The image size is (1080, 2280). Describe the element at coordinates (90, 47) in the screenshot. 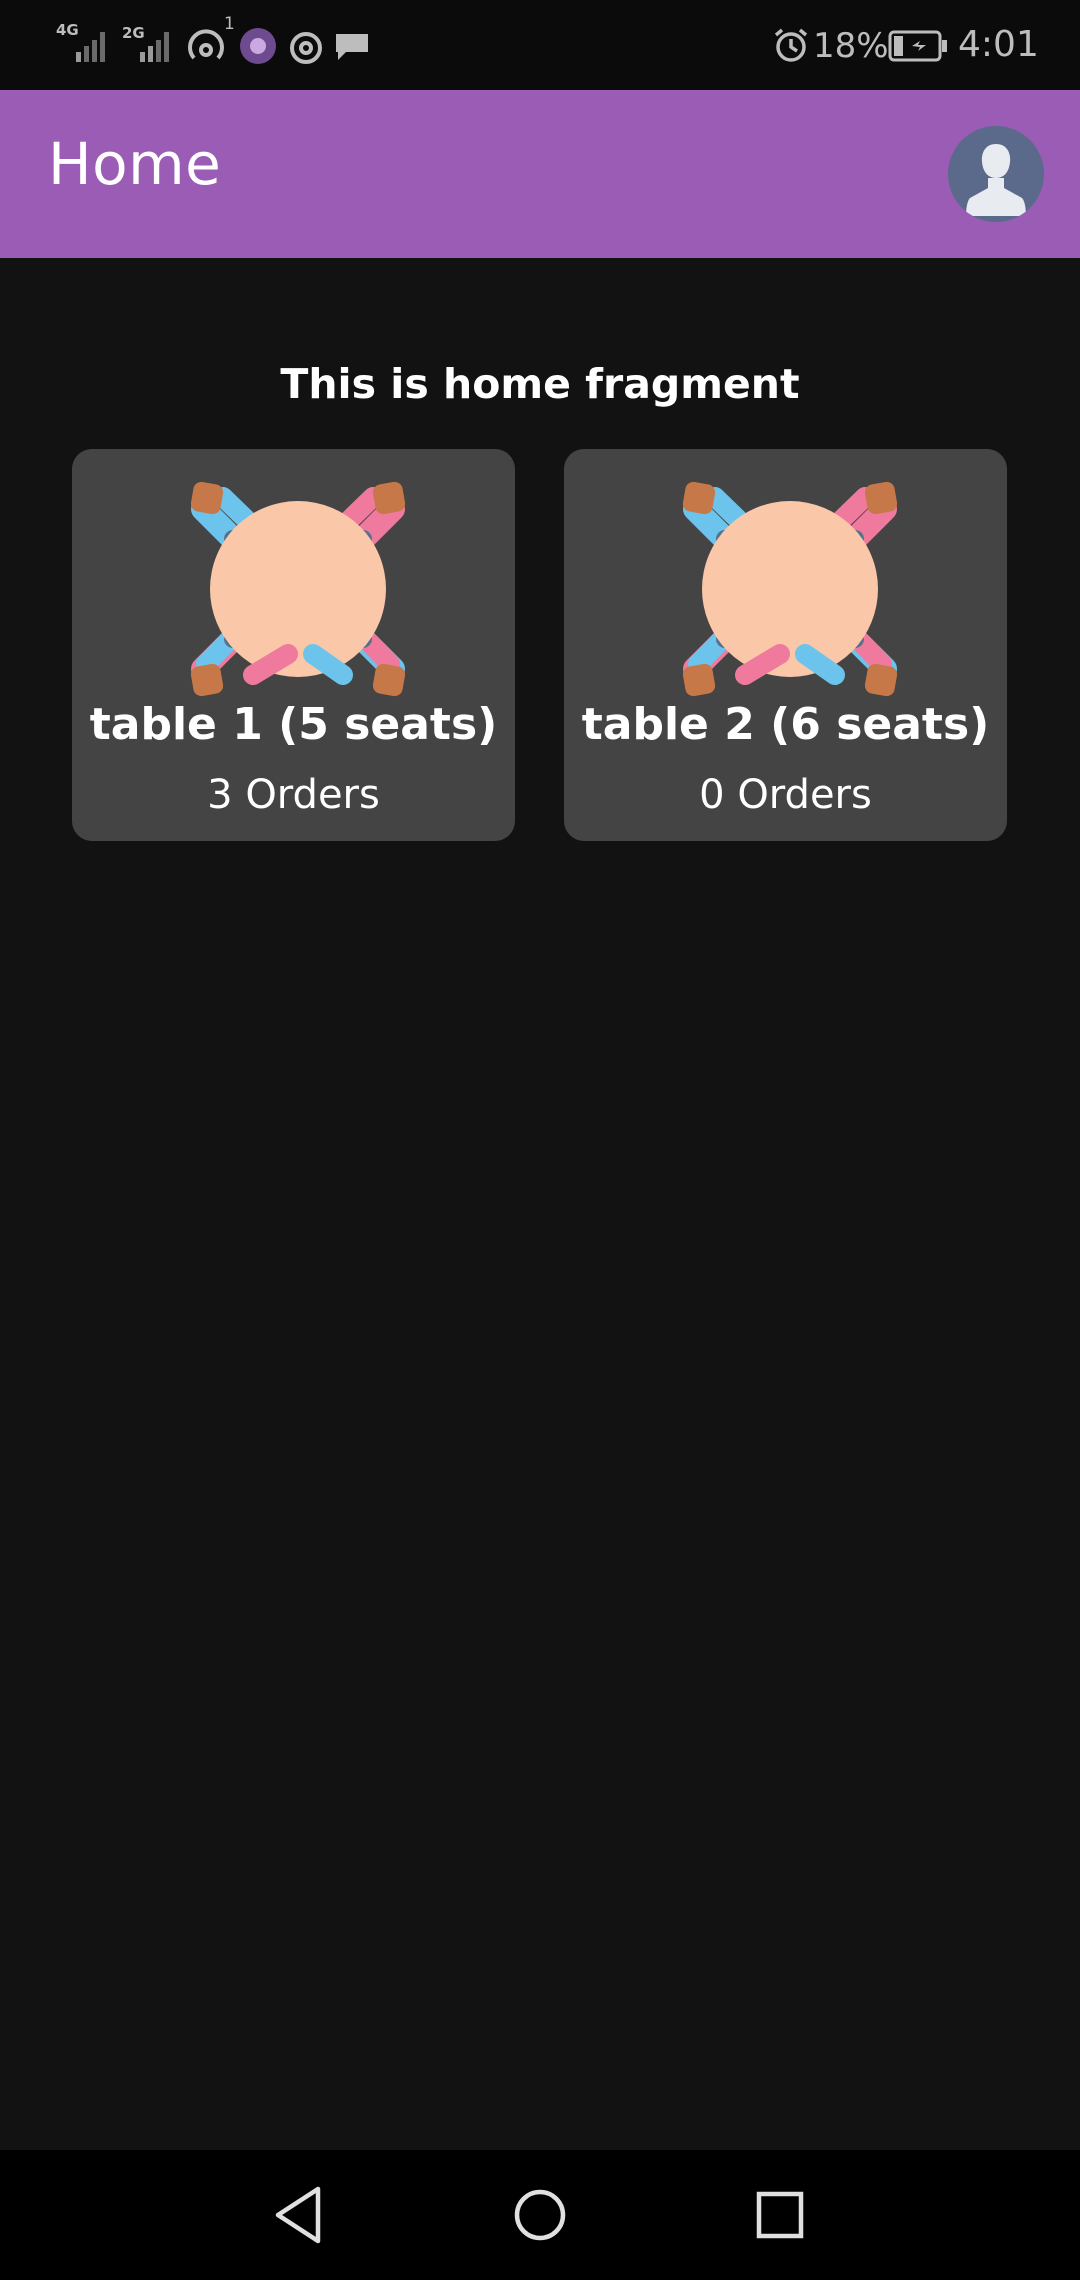

I see `signal-icon` at that location.